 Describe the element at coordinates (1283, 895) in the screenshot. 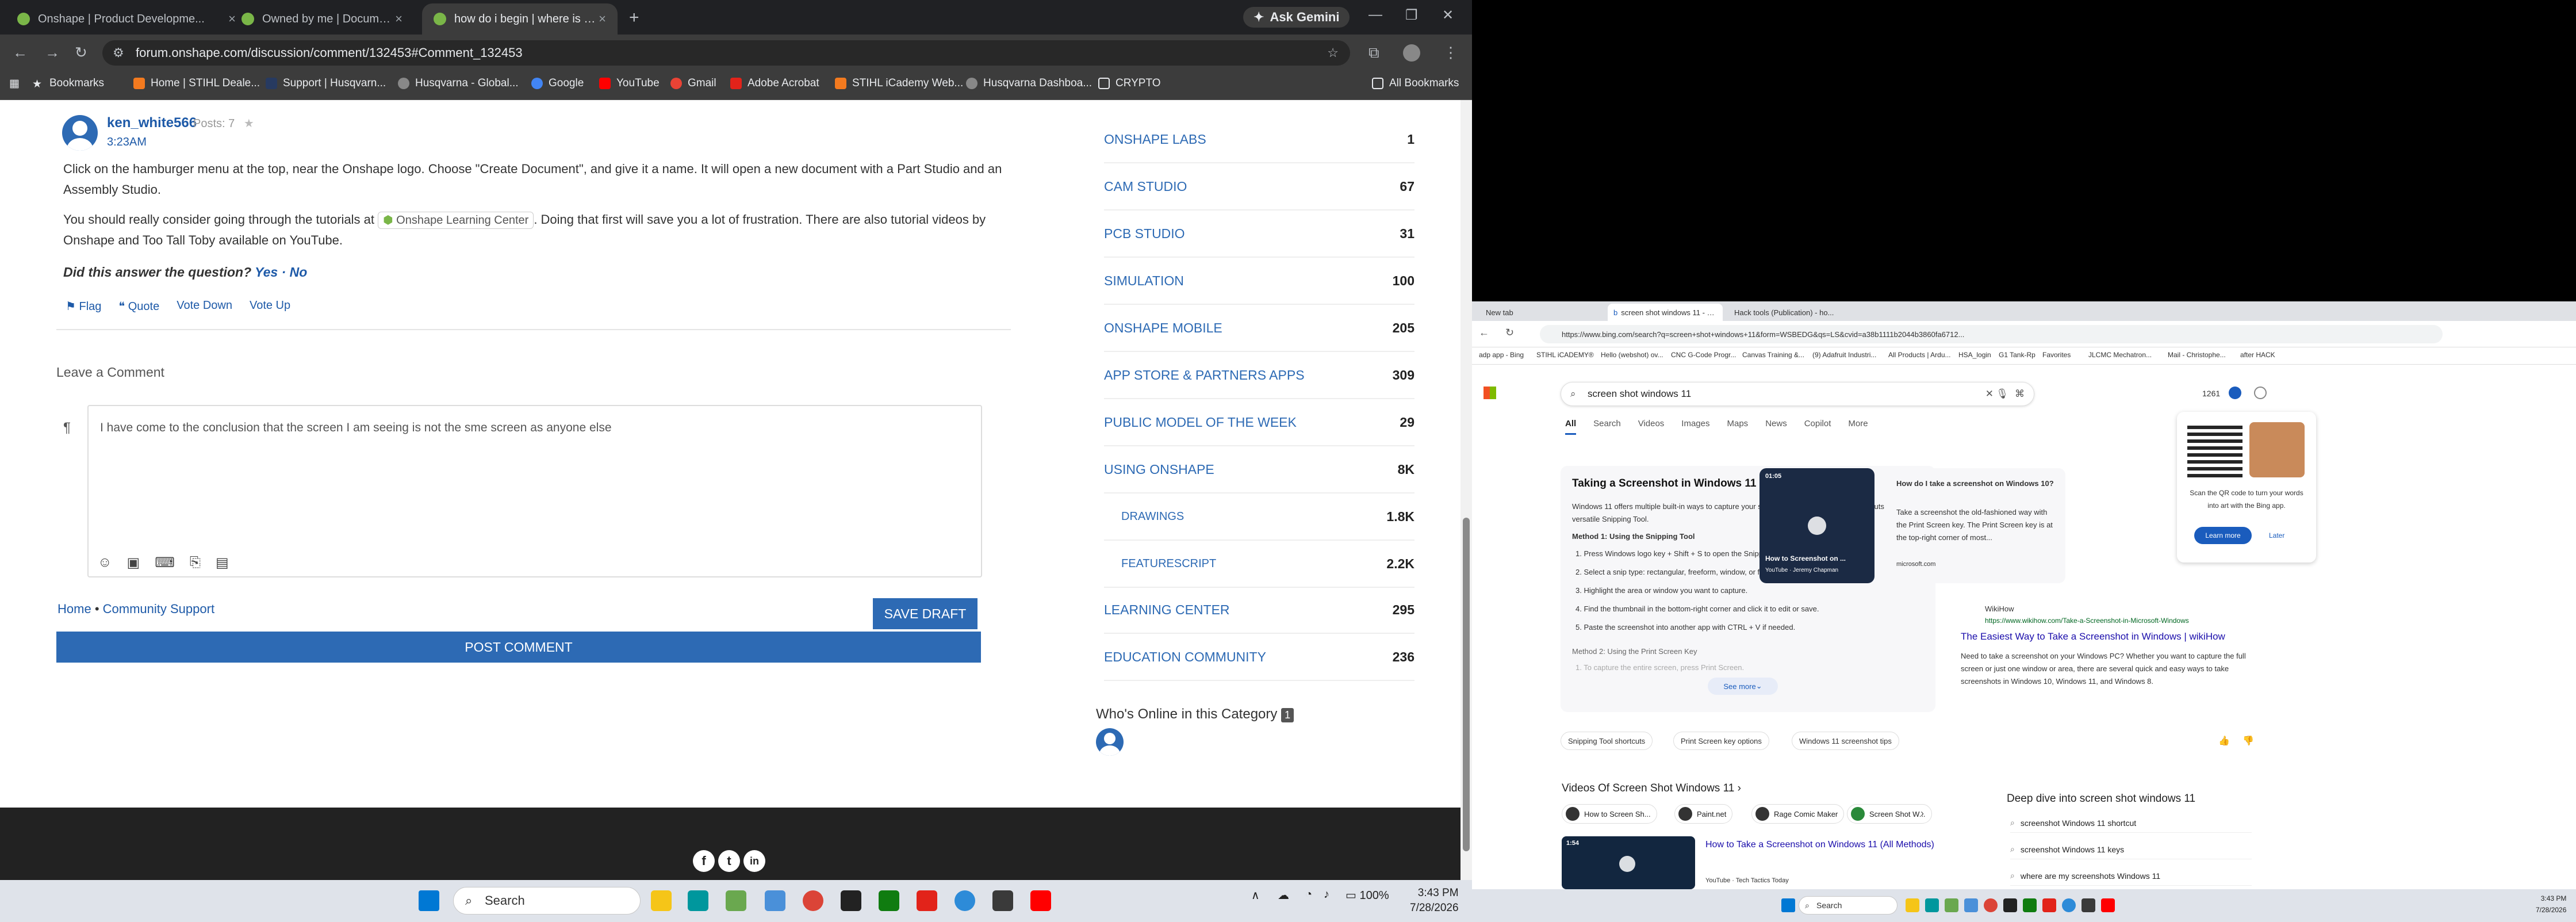

I see `cloud-icon: ☁` at that location.